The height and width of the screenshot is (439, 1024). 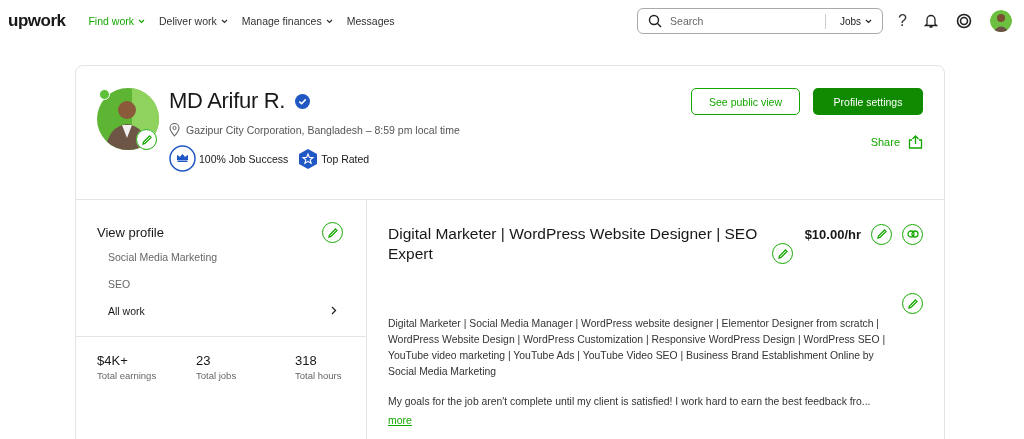 I want to click on nav-link: Deliver work, so click(x=193, y=21).